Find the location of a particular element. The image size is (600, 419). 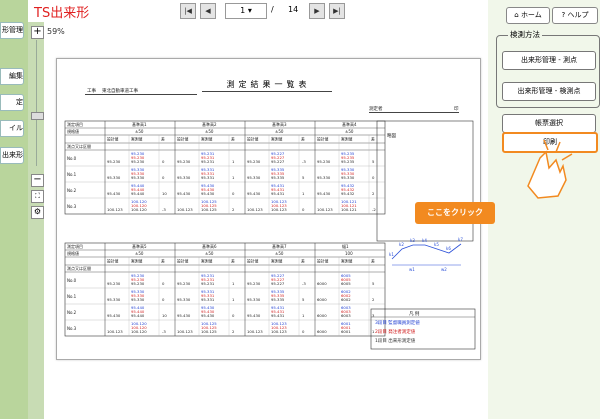

form-select-button: 帳票選択 is located at coordinates (549, 123).